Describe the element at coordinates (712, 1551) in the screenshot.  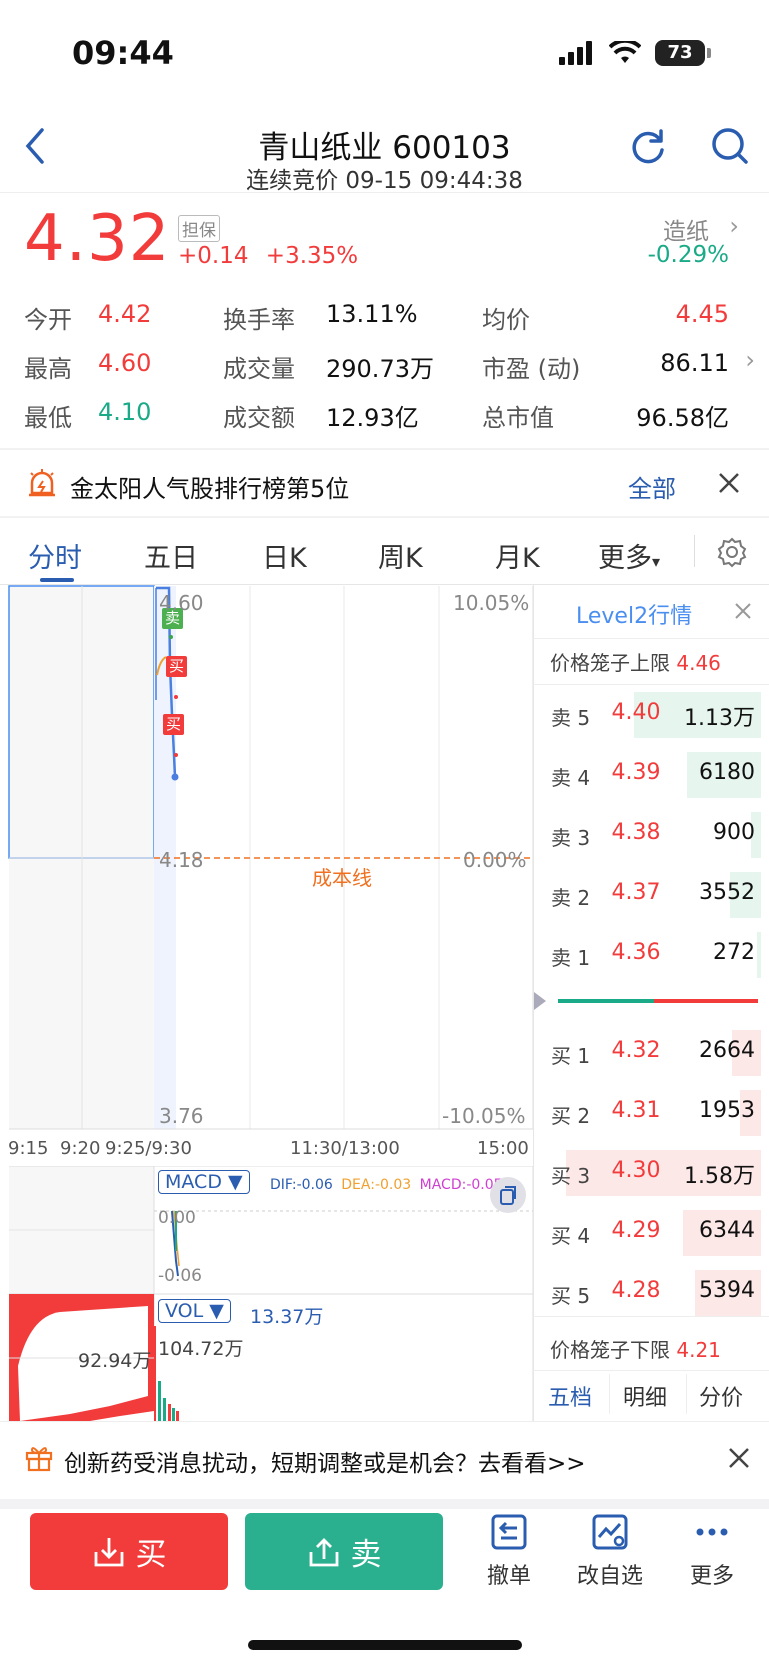
I see `more-button: 更多` at that location.